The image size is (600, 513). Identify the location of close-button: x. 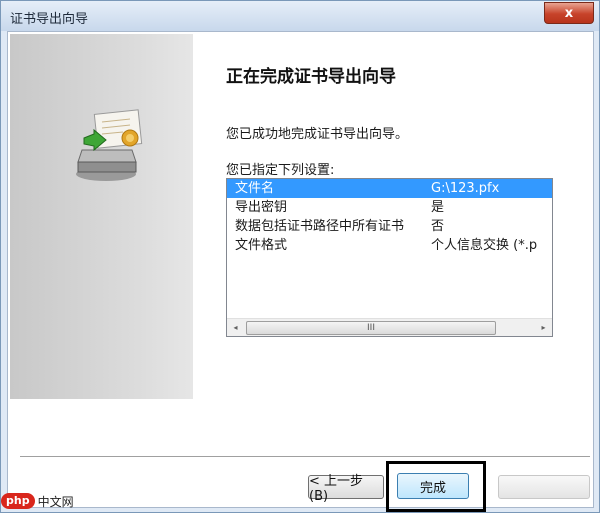
(569, 13).